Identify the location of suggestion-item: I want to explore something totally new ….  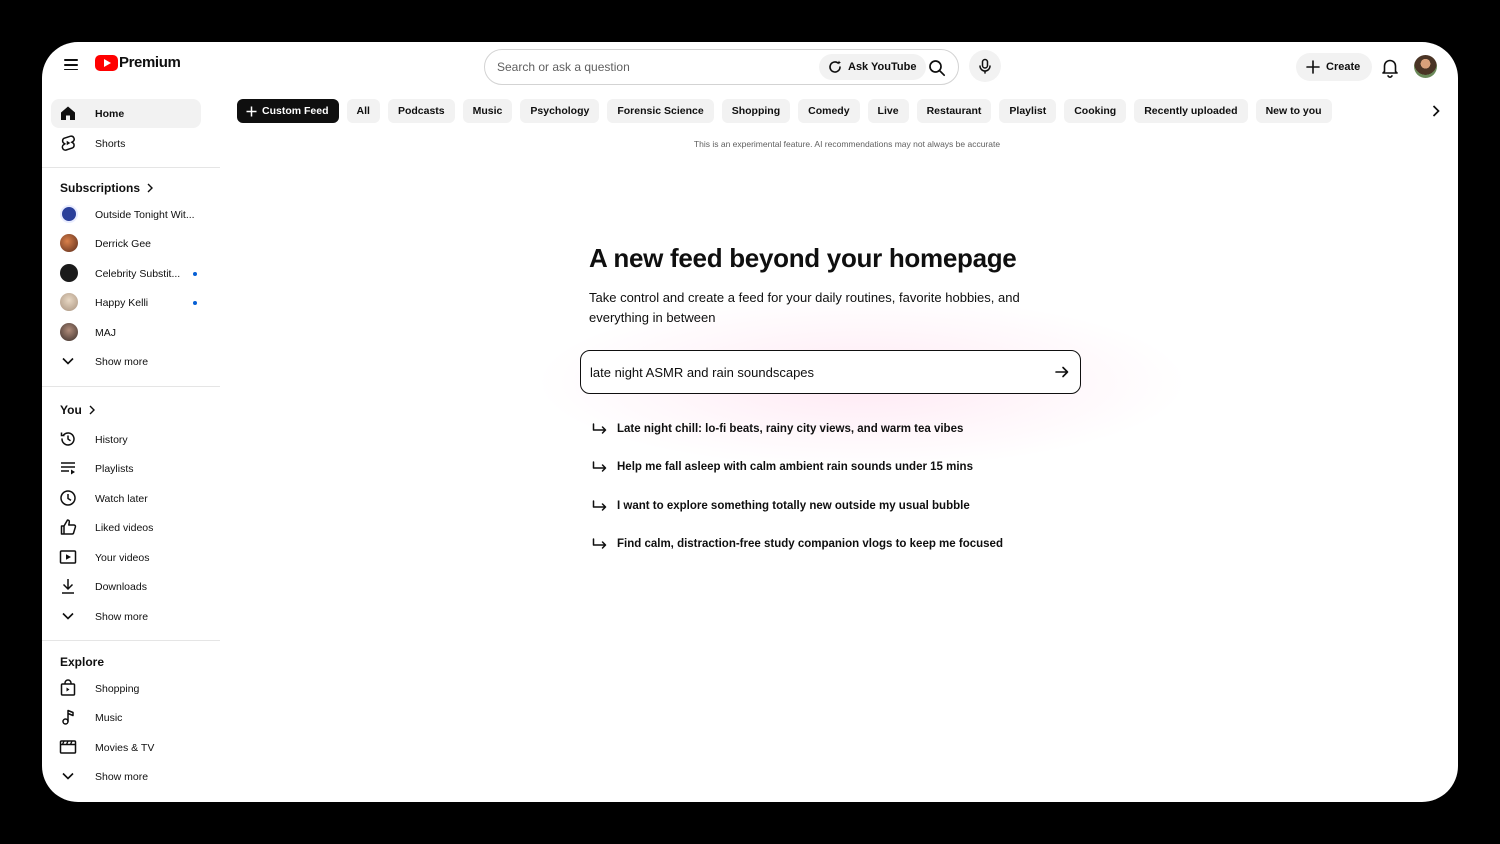
(781, 506).